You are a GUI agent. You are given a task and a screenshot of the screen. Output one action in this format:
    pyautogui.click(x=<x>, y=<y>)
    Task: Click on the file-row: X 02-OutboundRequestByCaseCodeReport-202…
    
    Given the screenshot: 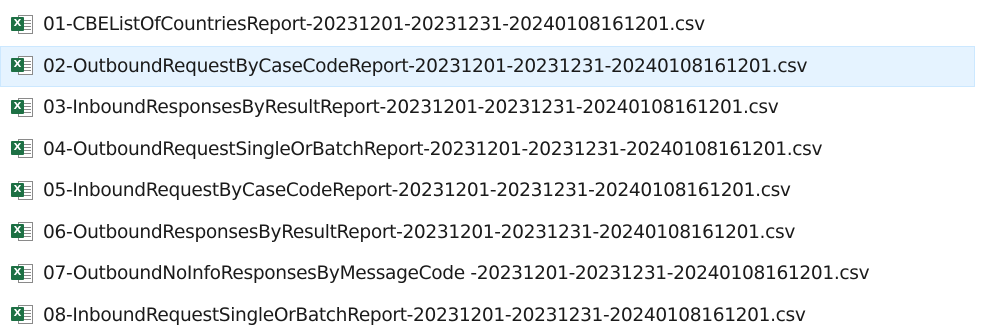 What is the action you would take?
    pyautogui.click(x=487, y=67)
    